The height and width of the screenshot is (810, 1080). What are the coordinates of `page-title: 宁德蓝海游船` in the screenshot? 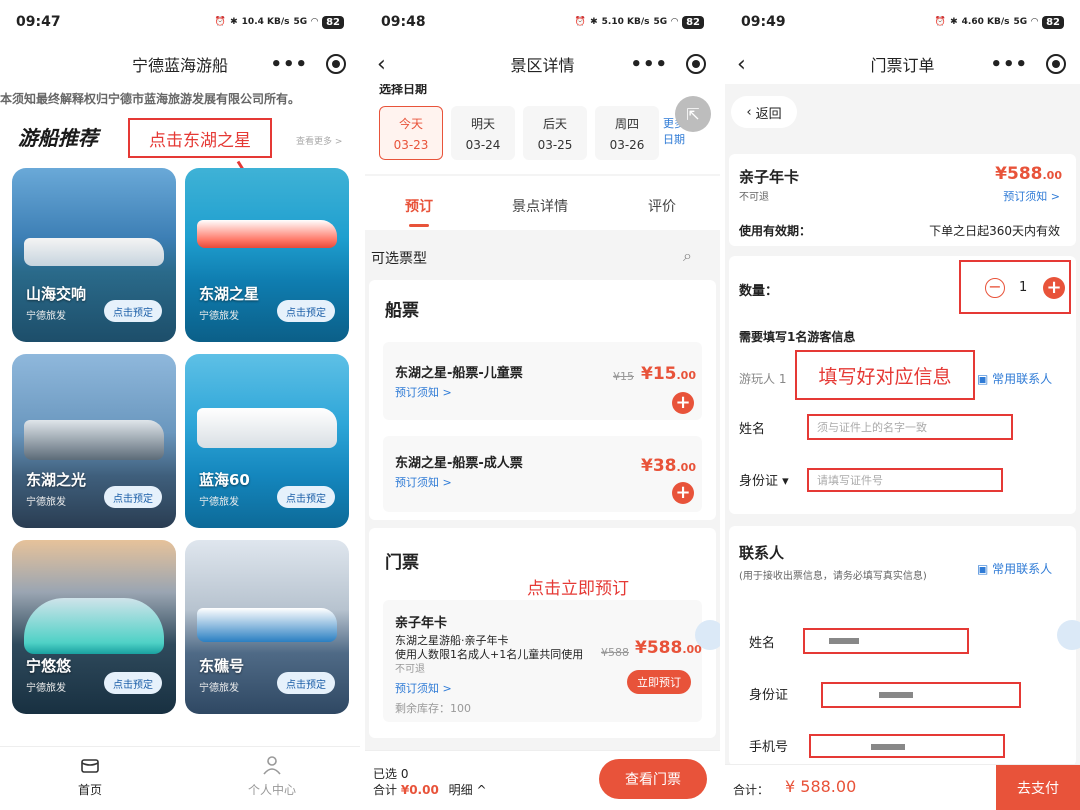 It's located at (179, 65).